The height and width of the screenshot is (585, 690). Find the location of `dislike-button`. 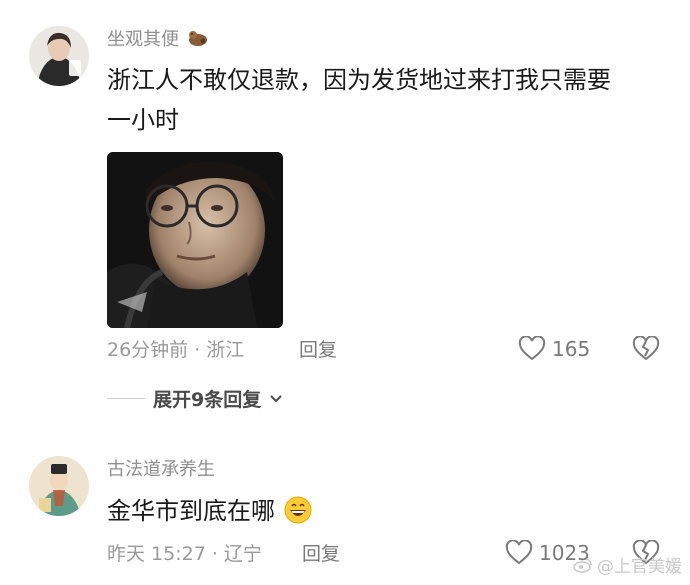

dislike-button is located at coordinates (646, 350).